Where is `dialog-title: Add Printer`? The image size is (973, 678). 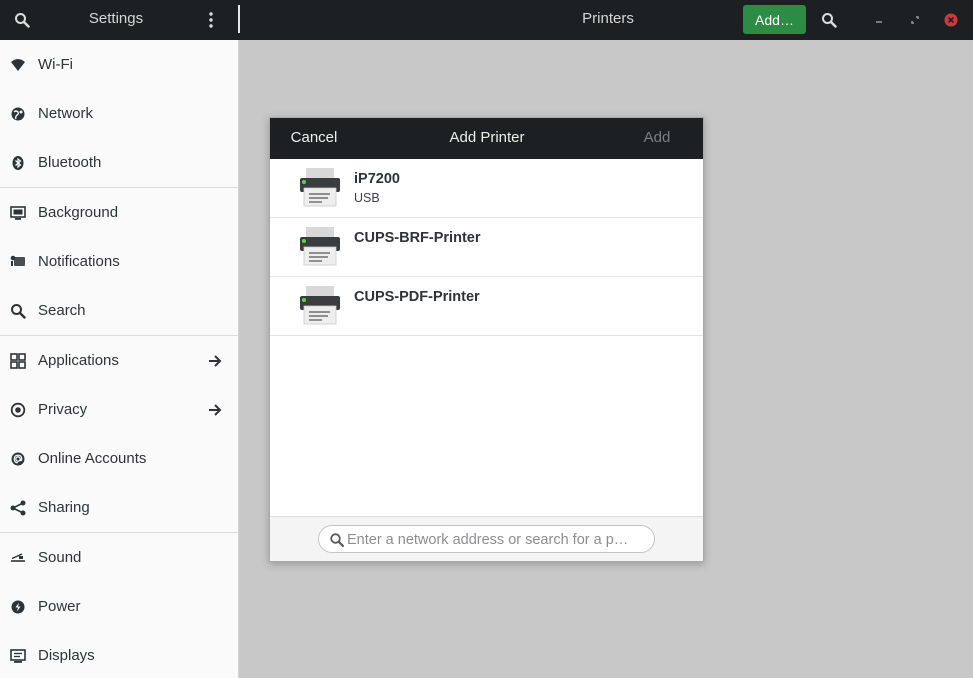 dialog-title: Add Printer is located at coordinates (487, 137).